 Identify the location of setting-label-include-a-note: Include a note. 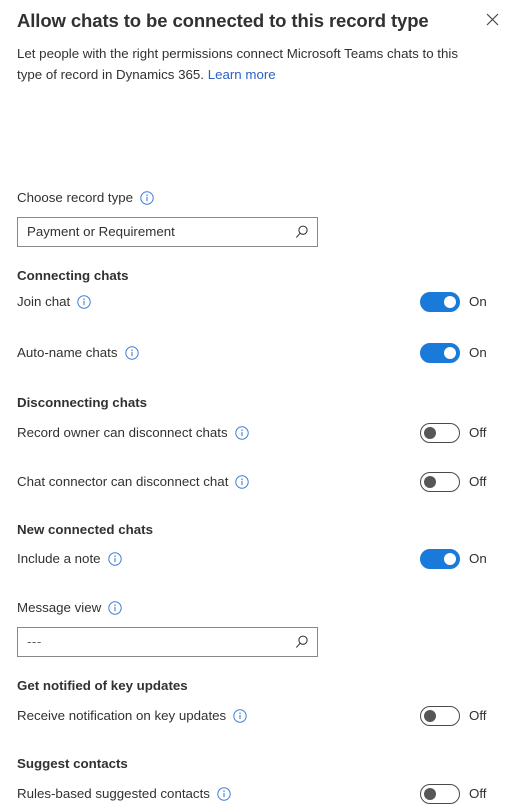
(59, 558).